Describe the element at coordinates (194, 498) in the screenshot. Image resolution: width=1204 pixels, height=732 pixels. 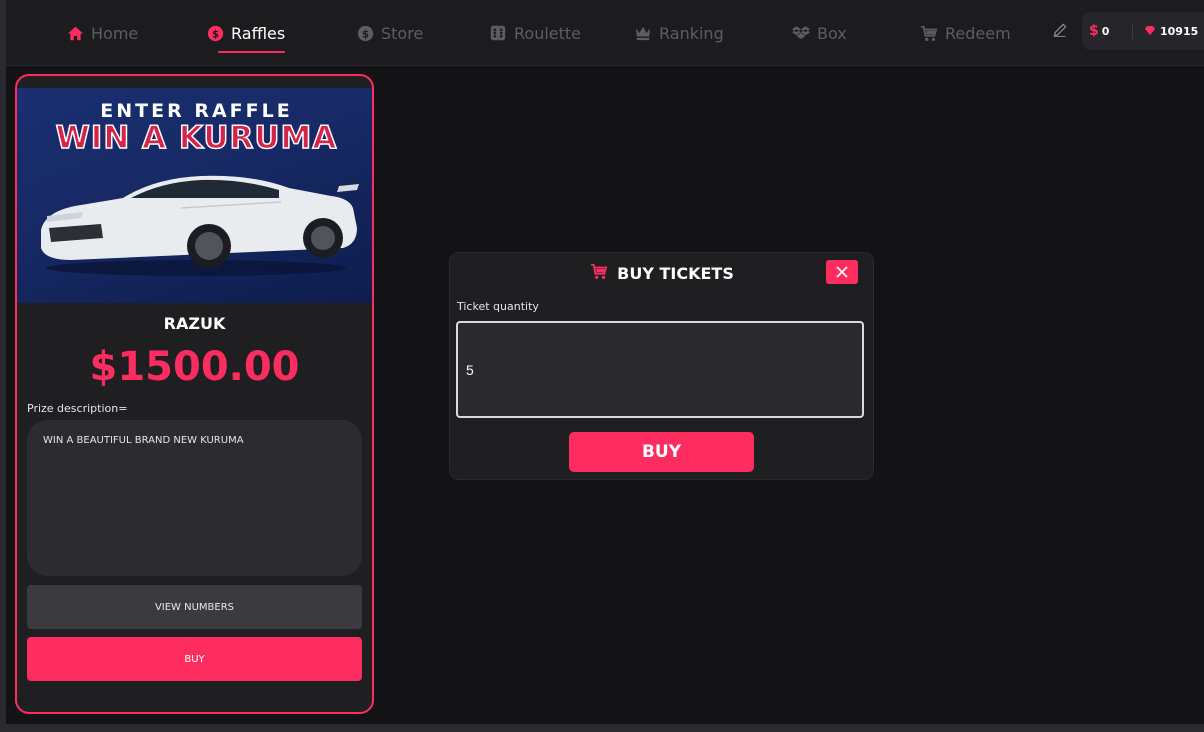
I see `prize-description-box: WIN A BEAUTIFUL BRAND NEW KURUMA` at that location.